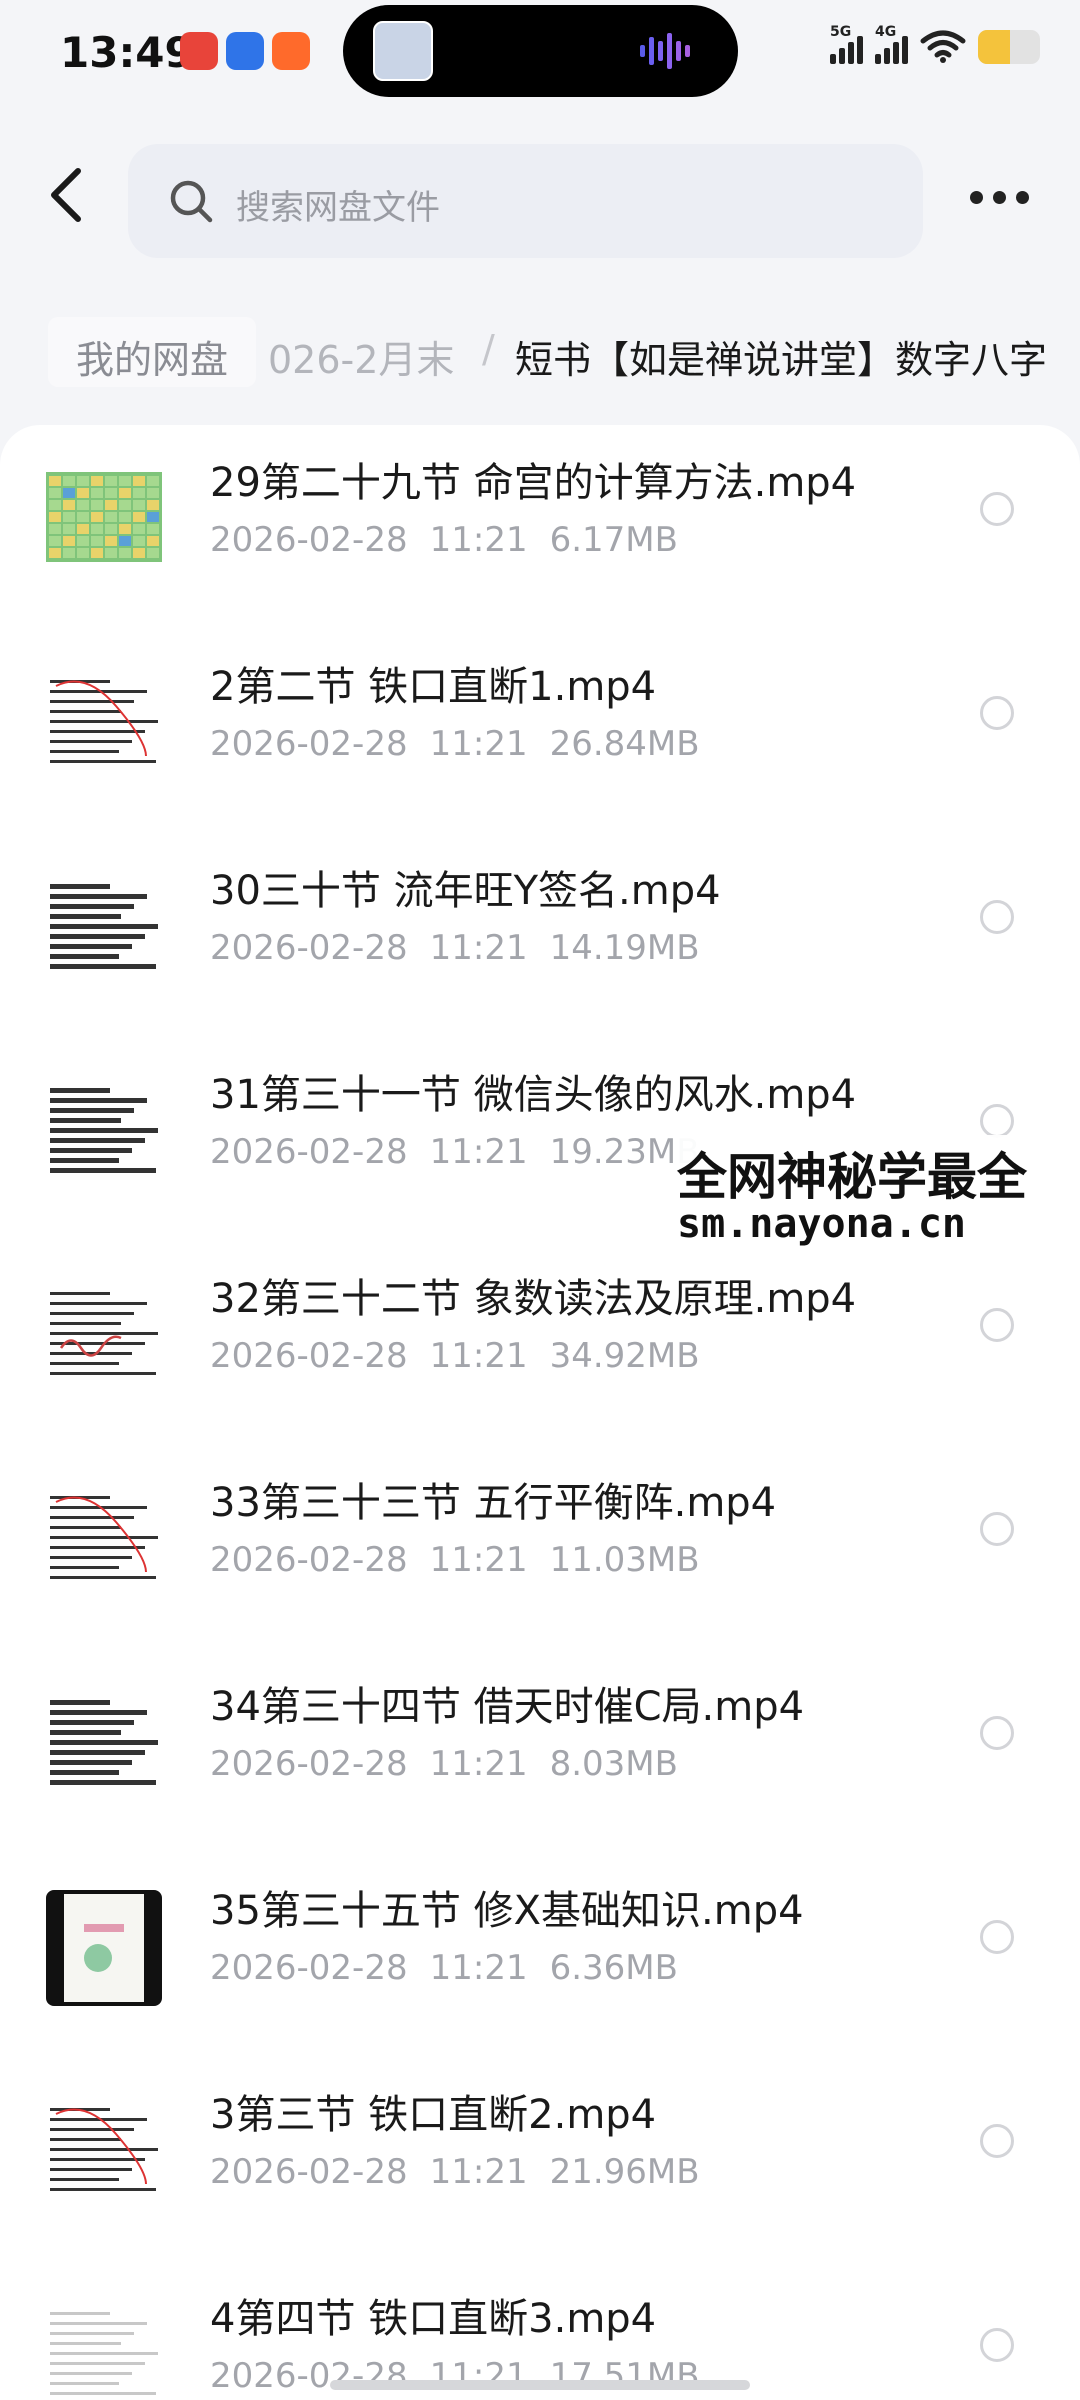 This screenshot has width=1080, height=2400. Describe the element at coordinates (493, 1503) in the screenshot. I see `file-name: 33第三十三节 五行平衡阵.mp4` at that location.